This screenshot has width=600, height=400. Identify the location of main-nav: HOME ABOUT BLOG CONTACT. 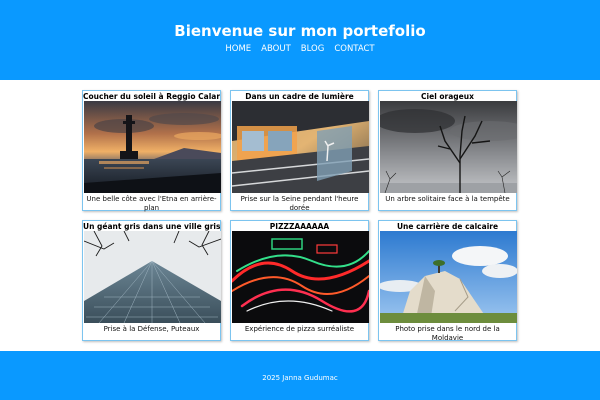
(300, 49).